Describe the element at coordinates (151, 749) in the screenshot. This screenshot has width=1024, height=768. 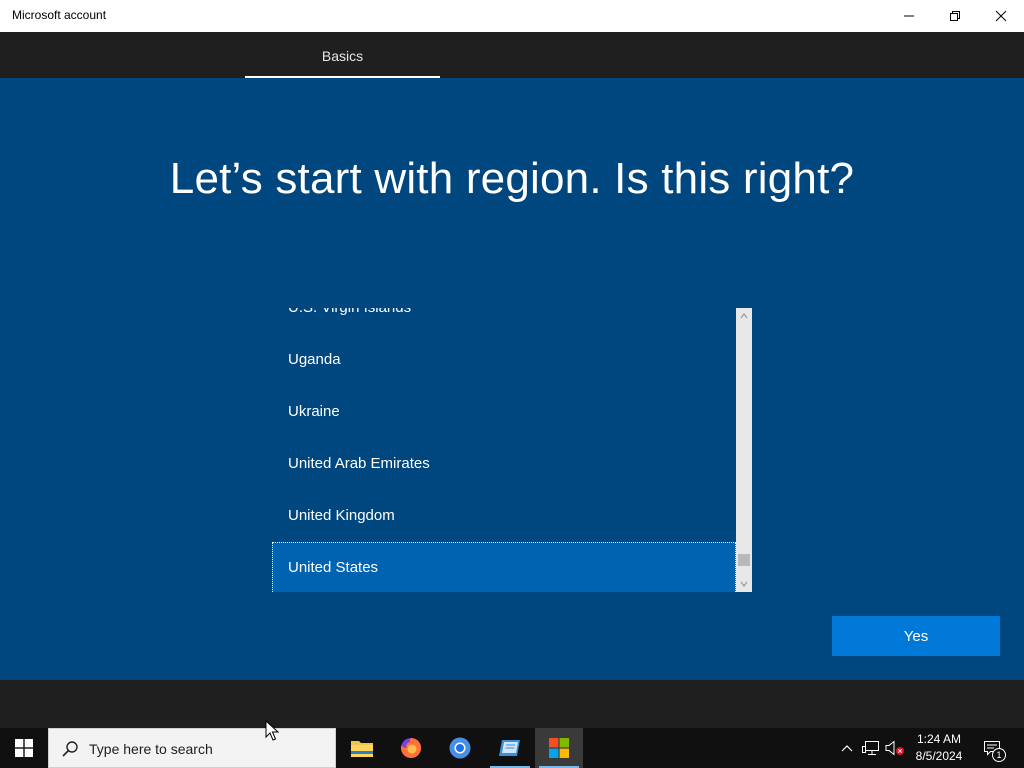
I see `search-placeholder: Type here to search` at that location.